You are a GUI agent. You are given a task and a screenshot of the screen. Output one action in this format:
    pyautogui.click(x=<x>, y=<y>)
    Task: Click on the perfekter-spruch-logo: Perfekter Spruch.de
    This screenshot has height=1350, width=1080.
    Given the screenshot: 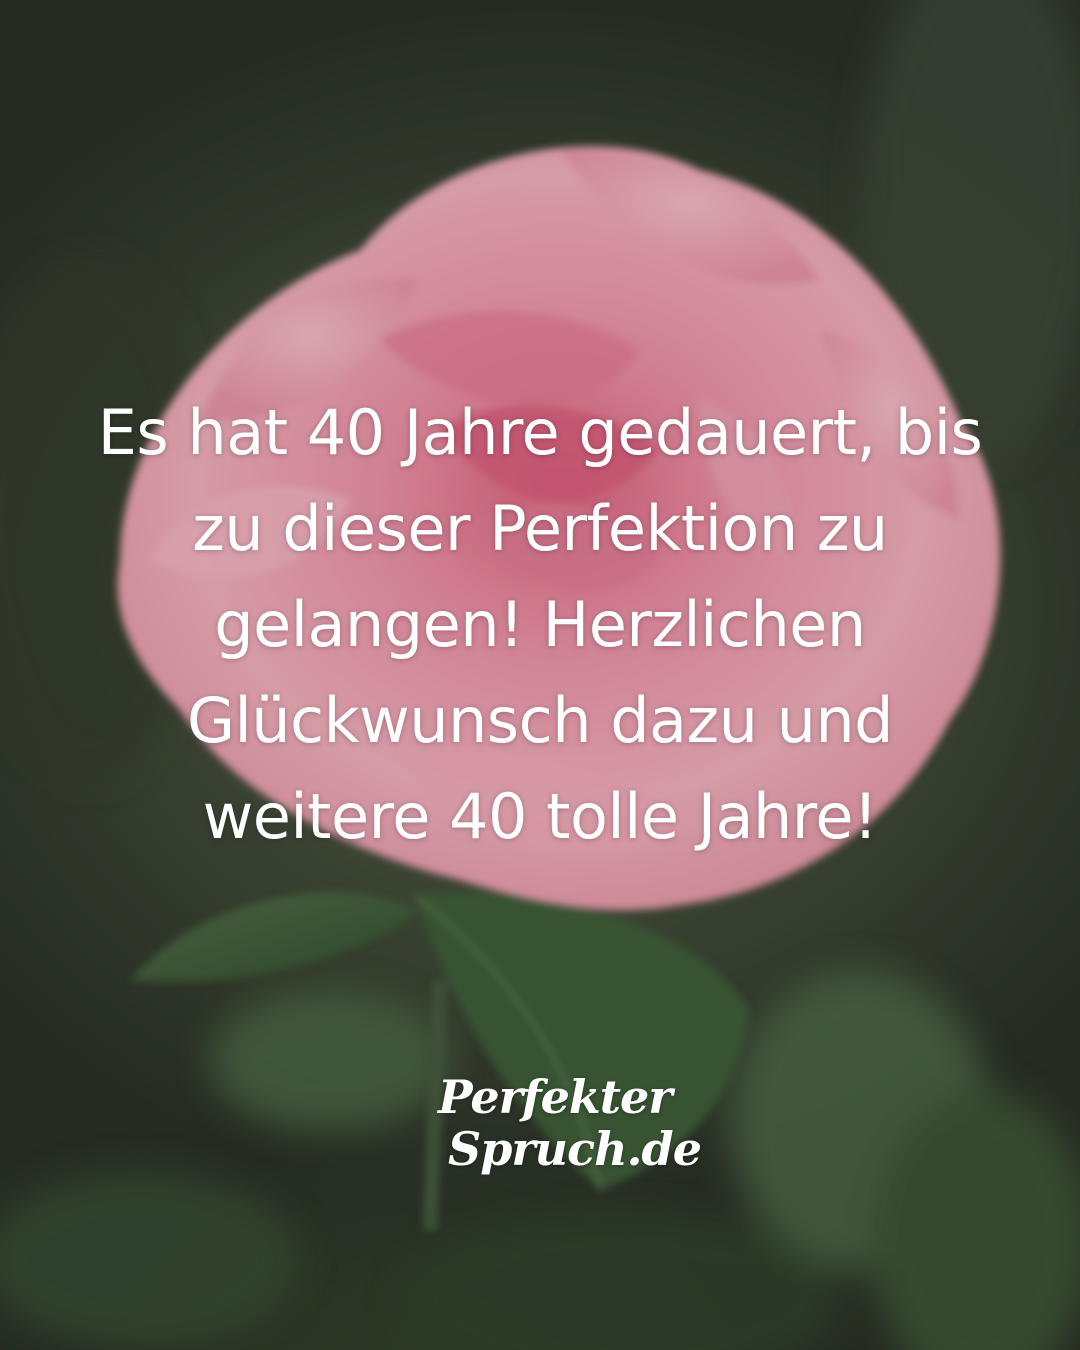 What is the action you would take?
    pyautogui.click(x=566, y=1135)
    